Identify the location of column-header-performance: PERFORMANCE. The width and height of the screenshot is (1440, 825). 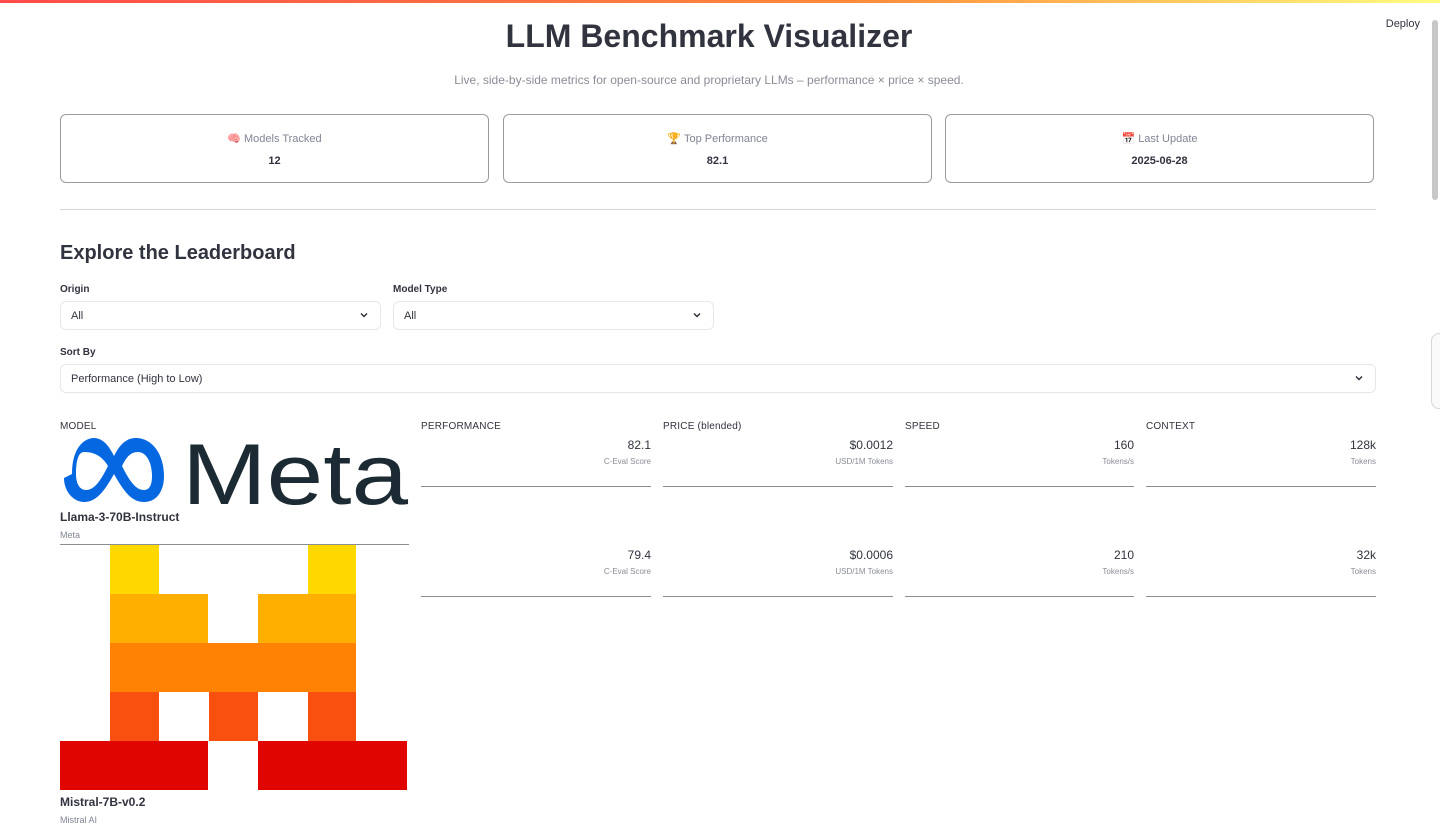
(461, 426).